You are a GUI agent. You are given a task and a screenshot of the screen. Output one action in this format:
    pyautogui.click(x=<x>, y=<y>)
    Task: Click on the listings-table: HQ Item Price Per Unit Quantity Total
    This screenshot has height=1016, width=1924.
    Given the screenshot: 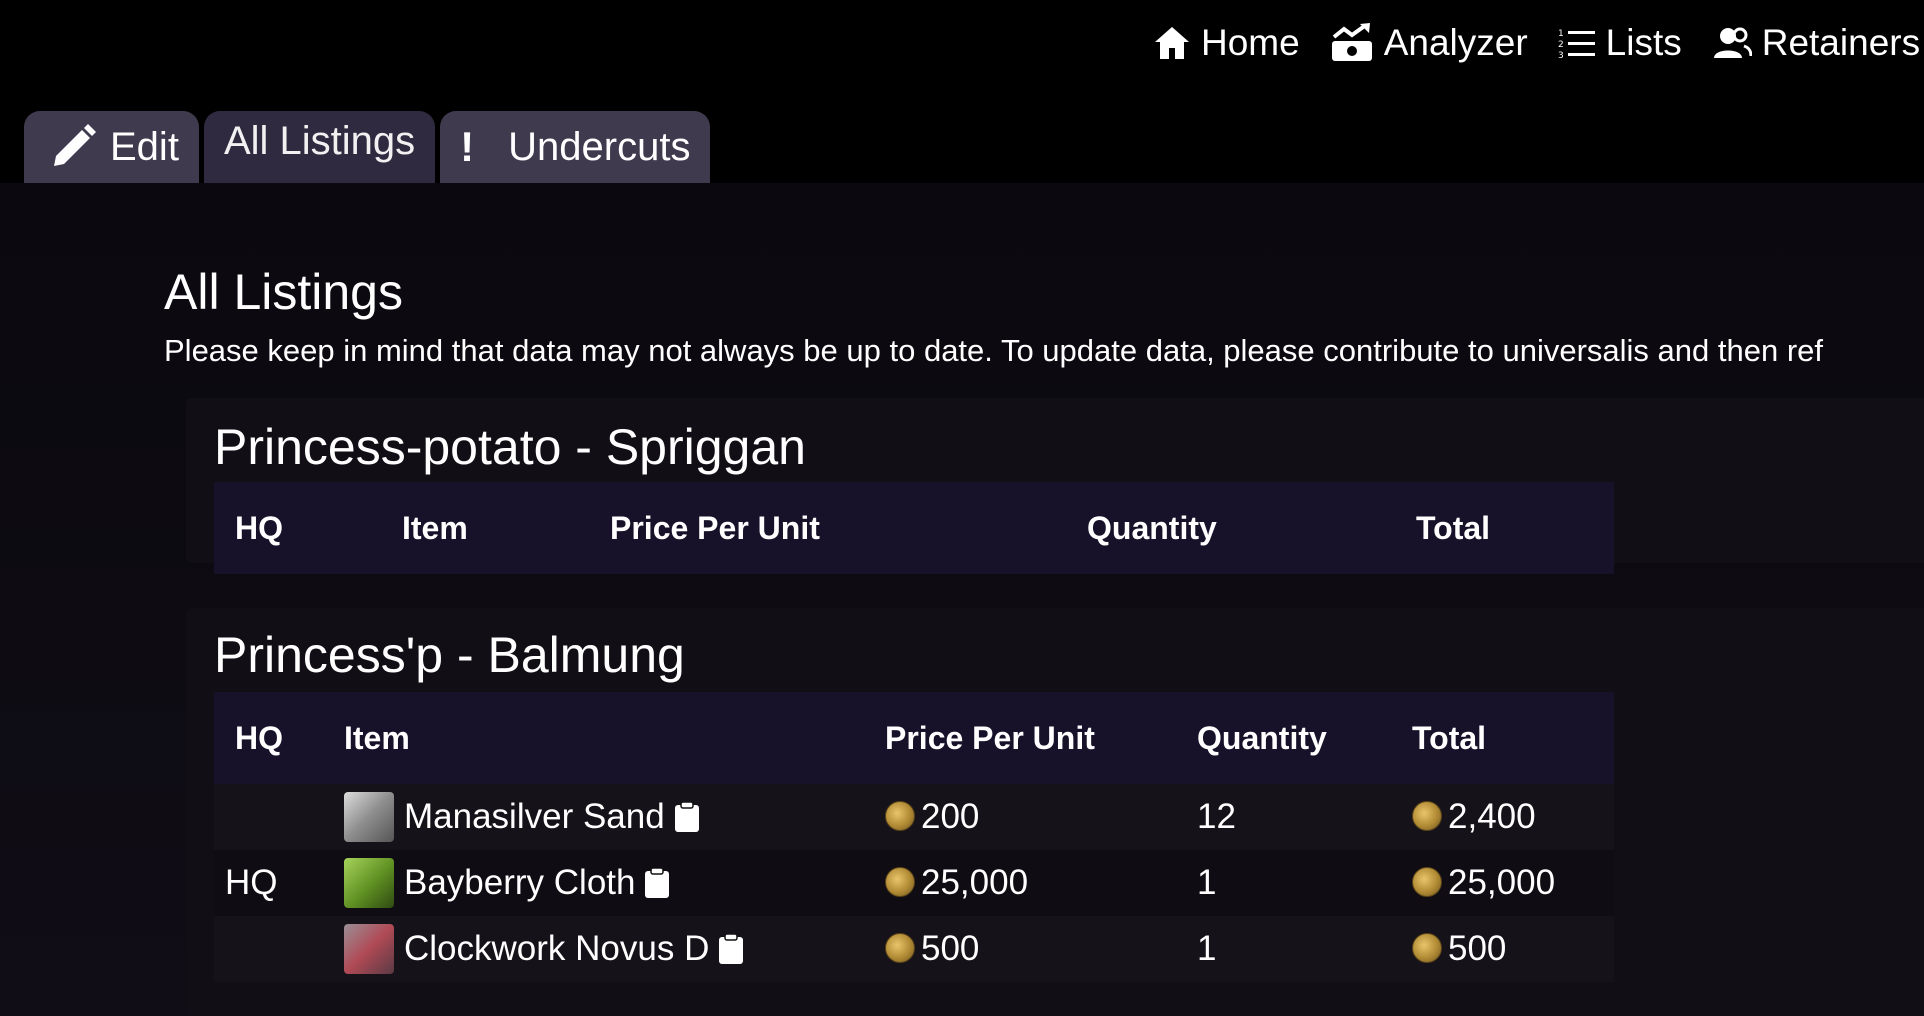 What is the action you would take?
    pyautogui.click(x=914, y=528)
    